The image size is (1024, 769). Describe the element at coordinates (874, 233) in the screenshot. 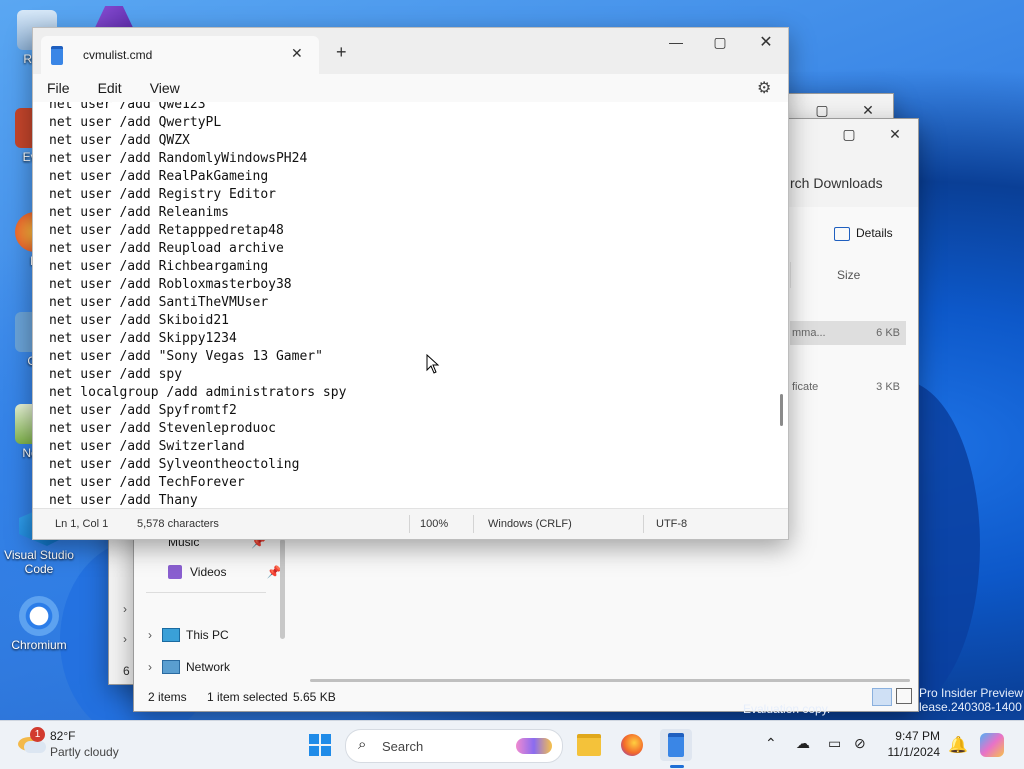

I see `details-button: Details` at that location.